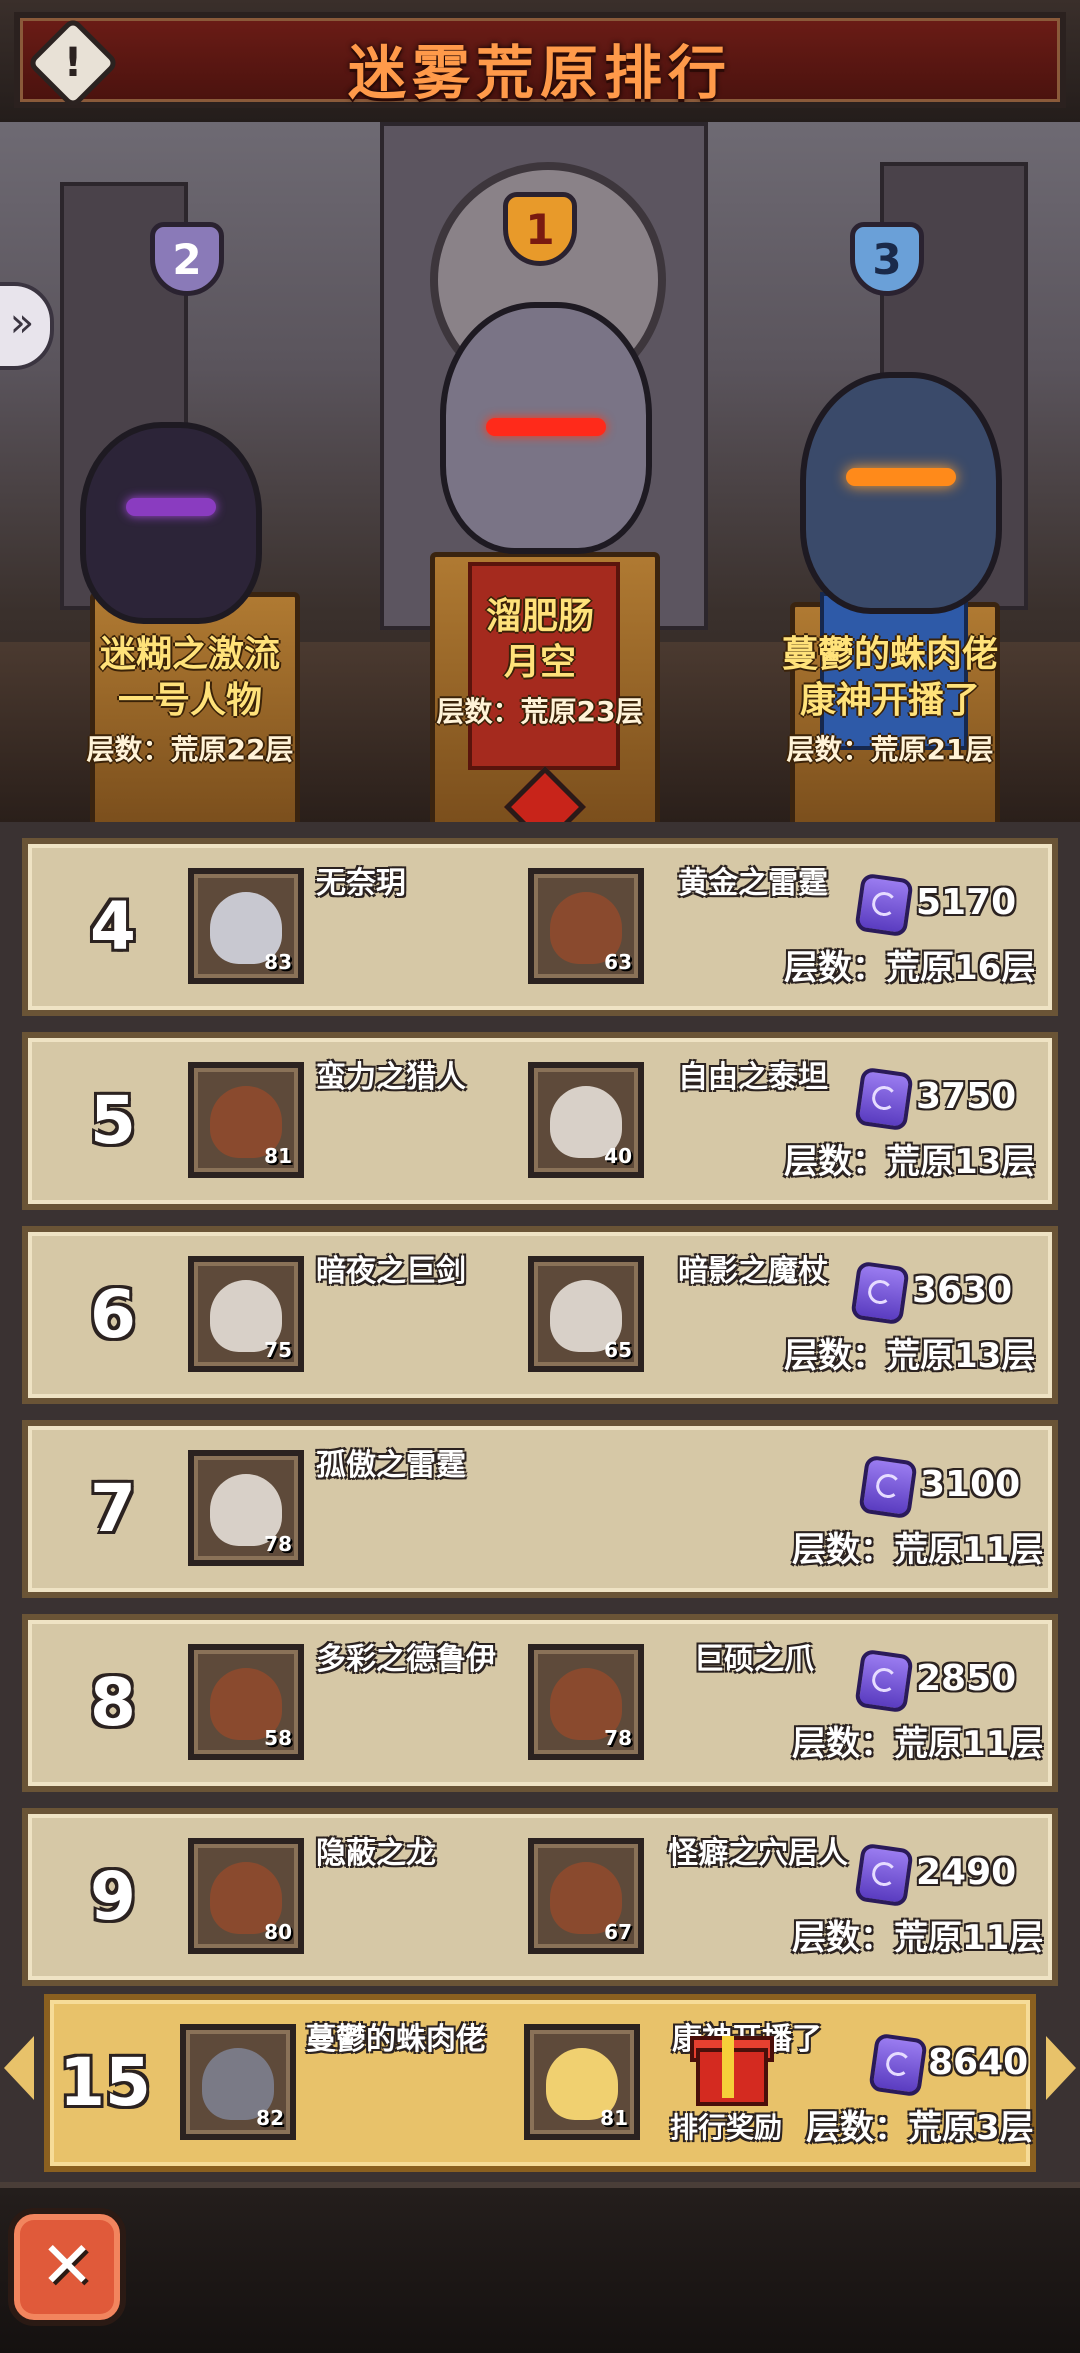 The width and height of the screenshot is (1080, 2353). I want to click on player-name: 黄金之雷霆, so click(753, 883).